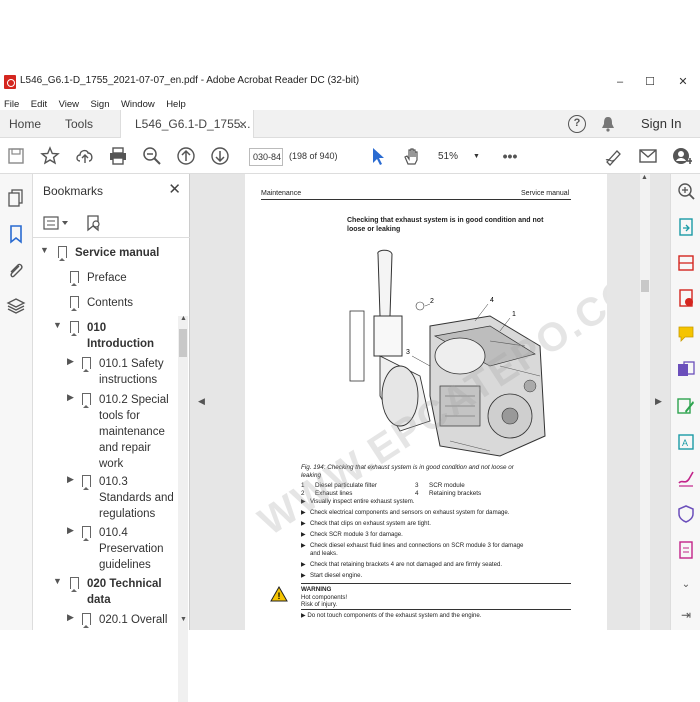 The image size is (700, 702). Describe the element at coordinates (378, 156) in the screenshot. I see `select-cursor-icon` at that location.